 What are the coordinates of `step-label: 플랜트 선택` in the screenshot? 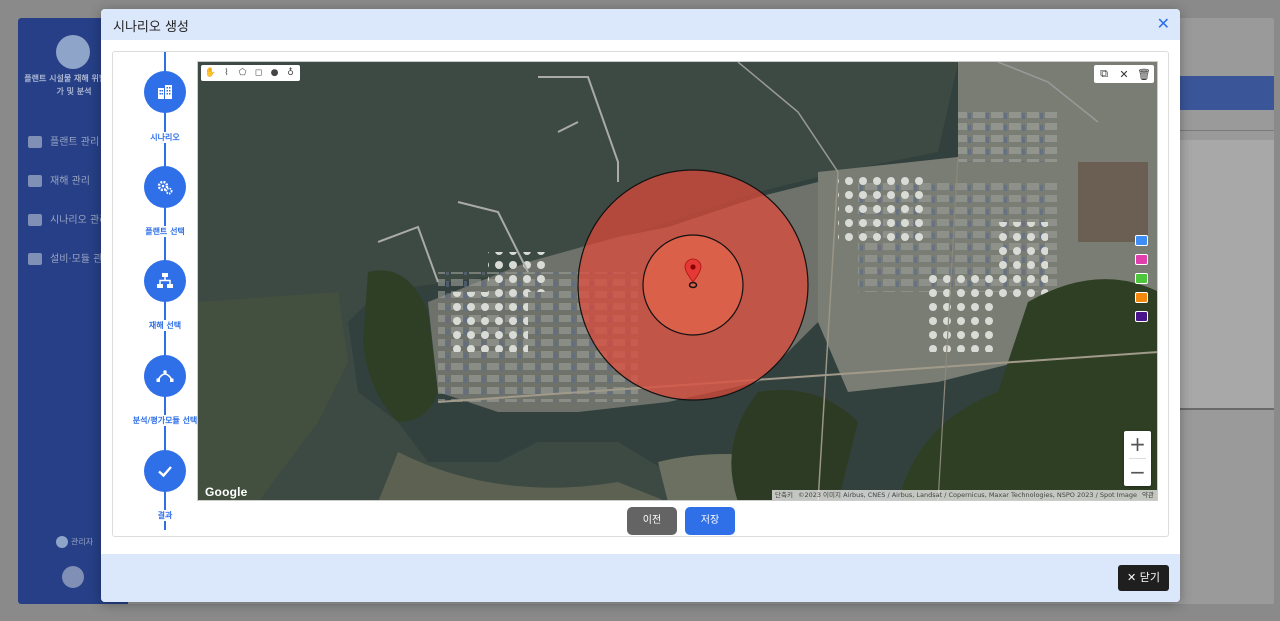 It's located at (165, 231).